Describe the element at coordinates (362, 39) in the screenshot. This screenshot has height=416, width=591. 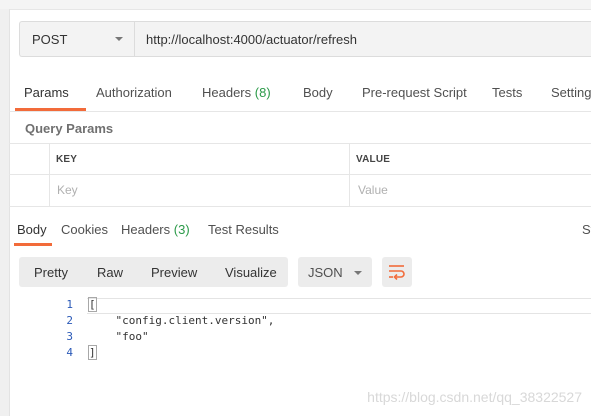
I see `url-input: http://localhost:4000/actuator/refresh` at that location.